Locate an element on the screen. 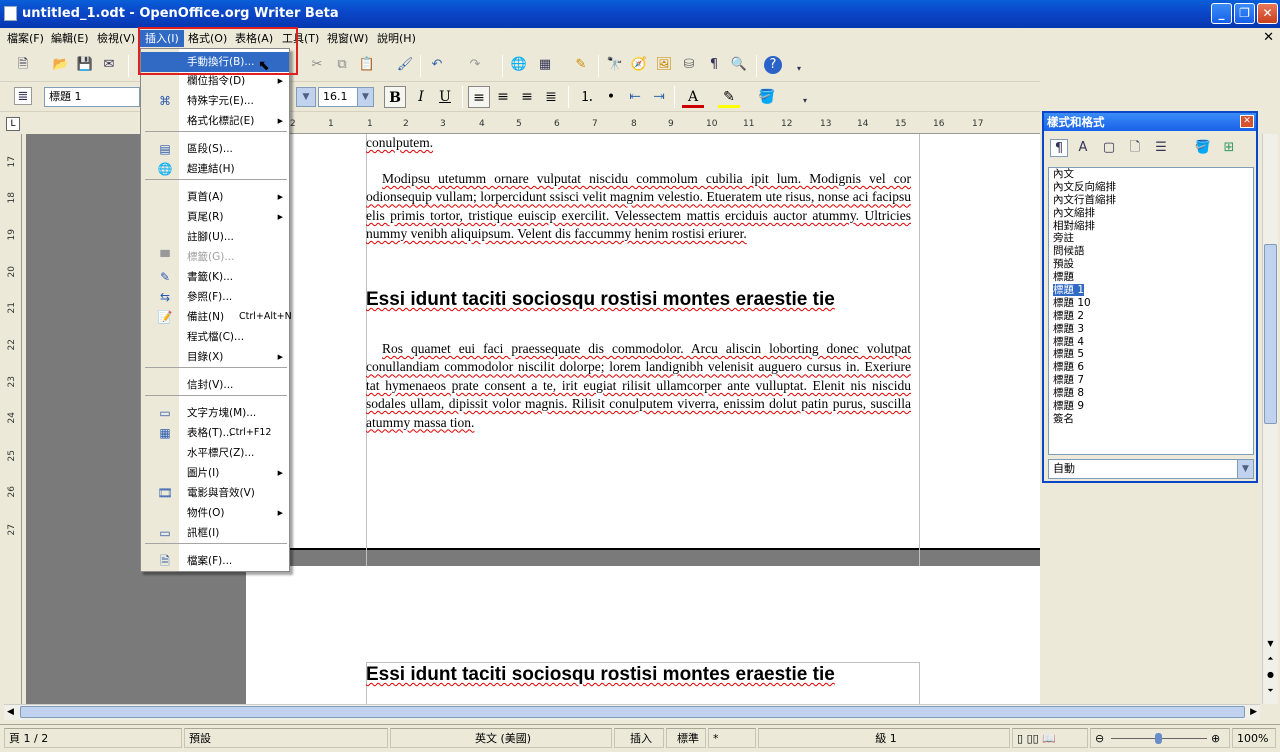 The height and width of the screenshot is (752, 1280). vertical-ruler: 17 18 19 20 21 22 23 24 25 26 27 is located at coordinates (13, 419).